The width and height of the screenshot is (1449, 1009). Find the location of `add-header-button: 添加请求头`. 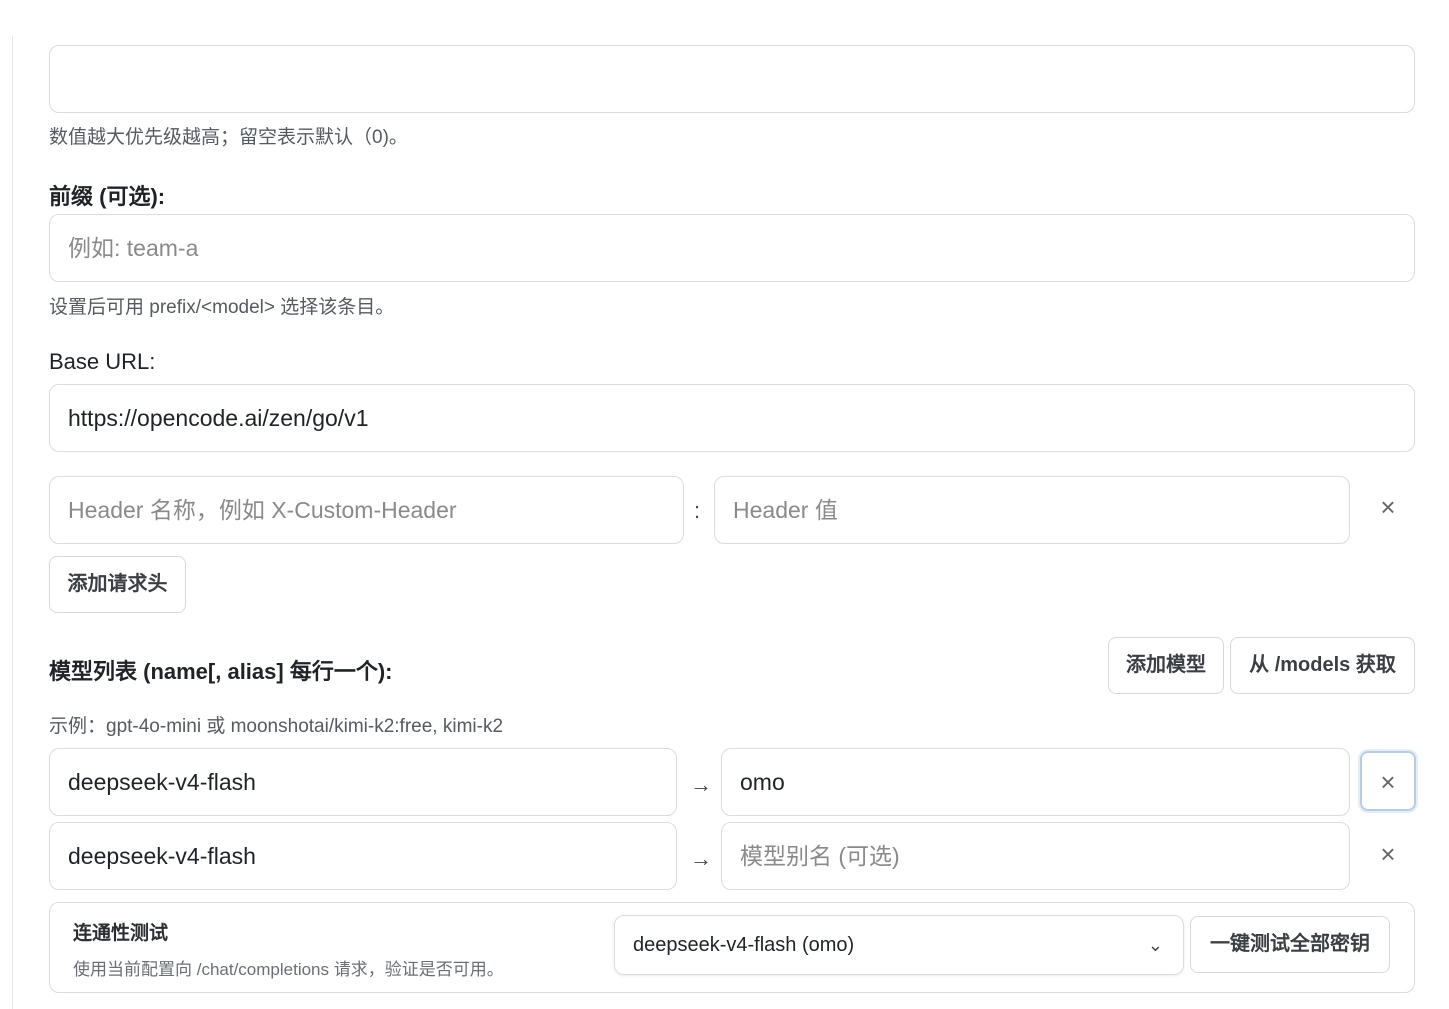

add-header-button: 添加请求头 is located at coordinates (117, 584).